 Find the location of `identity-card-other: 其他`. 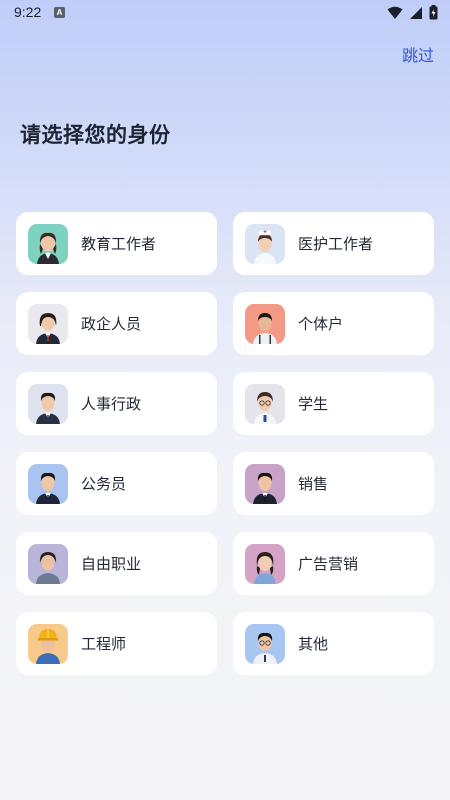

identity-card-other: 其他 is located at coordinates (333, 643).